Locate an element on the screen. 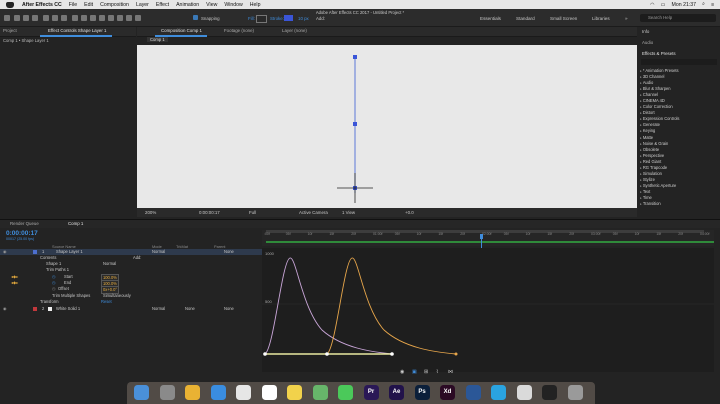 The width and height of the screenshot is (720, 404). workspace-more-icon: » is located at coordinates (626, 18).